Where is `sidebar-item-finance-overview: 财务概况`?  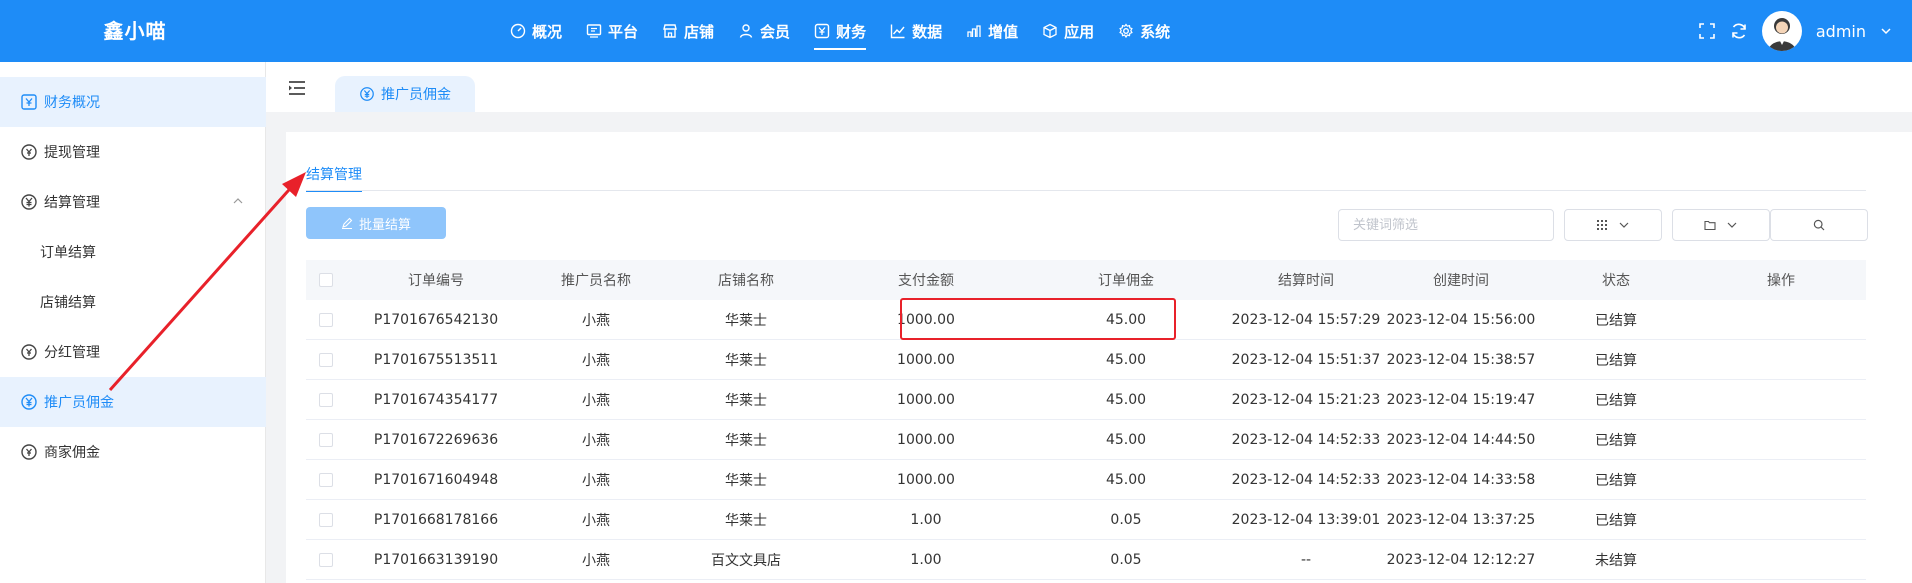
sidebar-item-finance-overview: 财务概况 is located at coordinates (133, 102).